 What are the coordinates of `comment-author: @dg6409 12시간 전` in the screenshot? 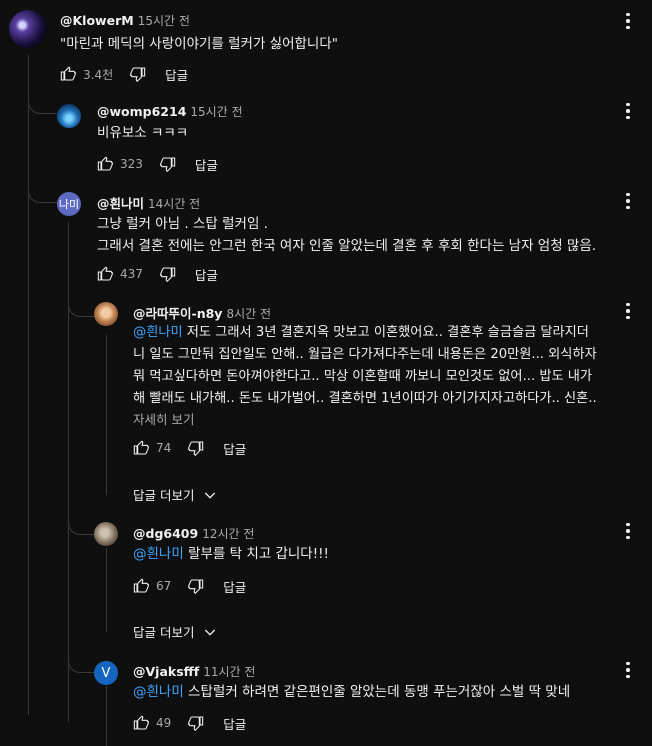 It's located at (193, 533).